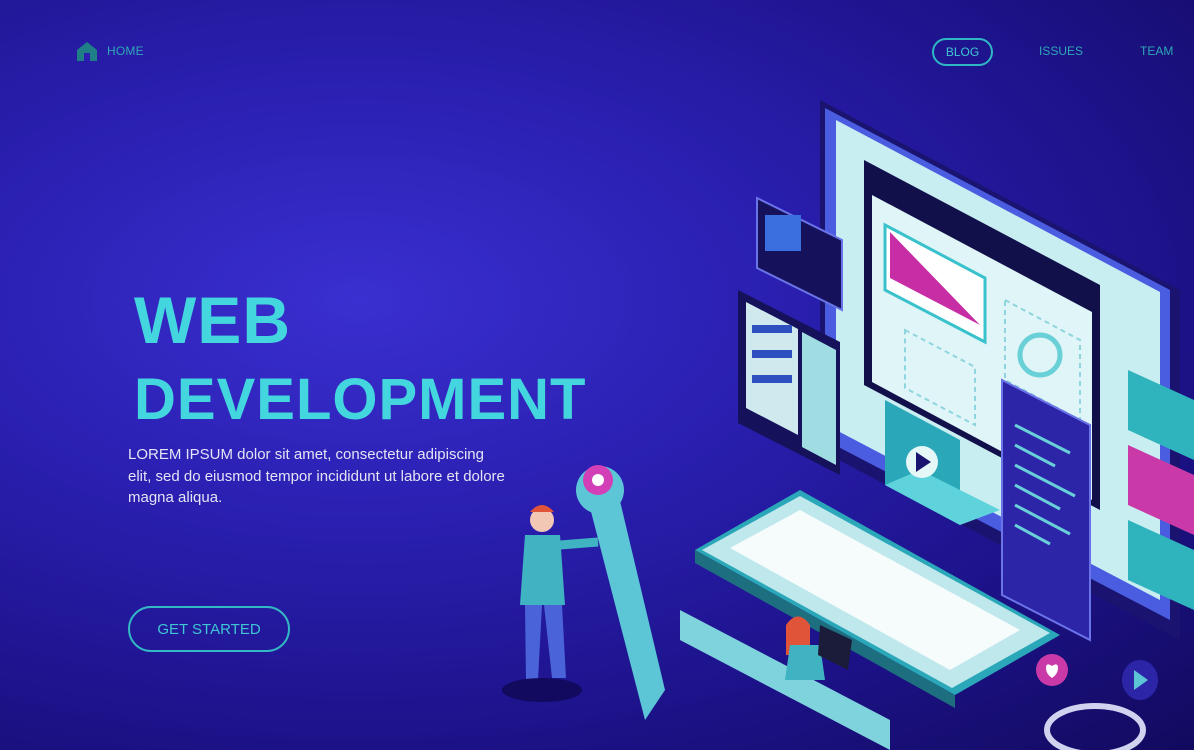  I want to click on get-started-button: GET STARTED, so click(209, 629).